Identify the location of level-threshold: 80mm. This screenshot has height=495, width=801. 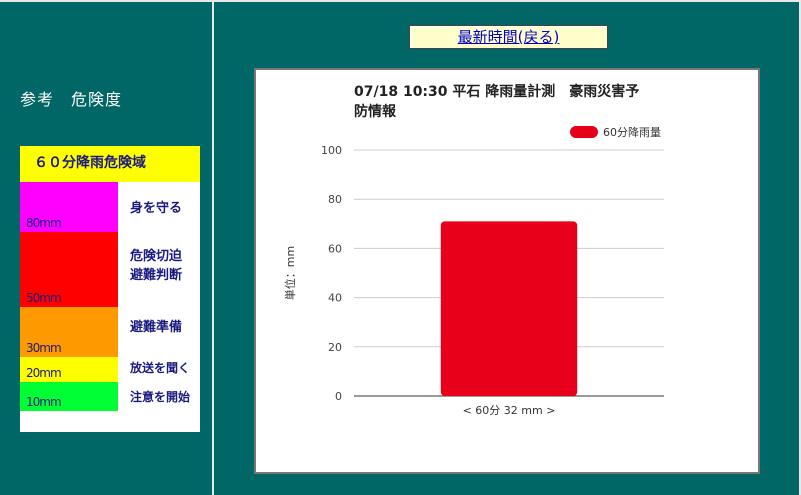
(44, 223).